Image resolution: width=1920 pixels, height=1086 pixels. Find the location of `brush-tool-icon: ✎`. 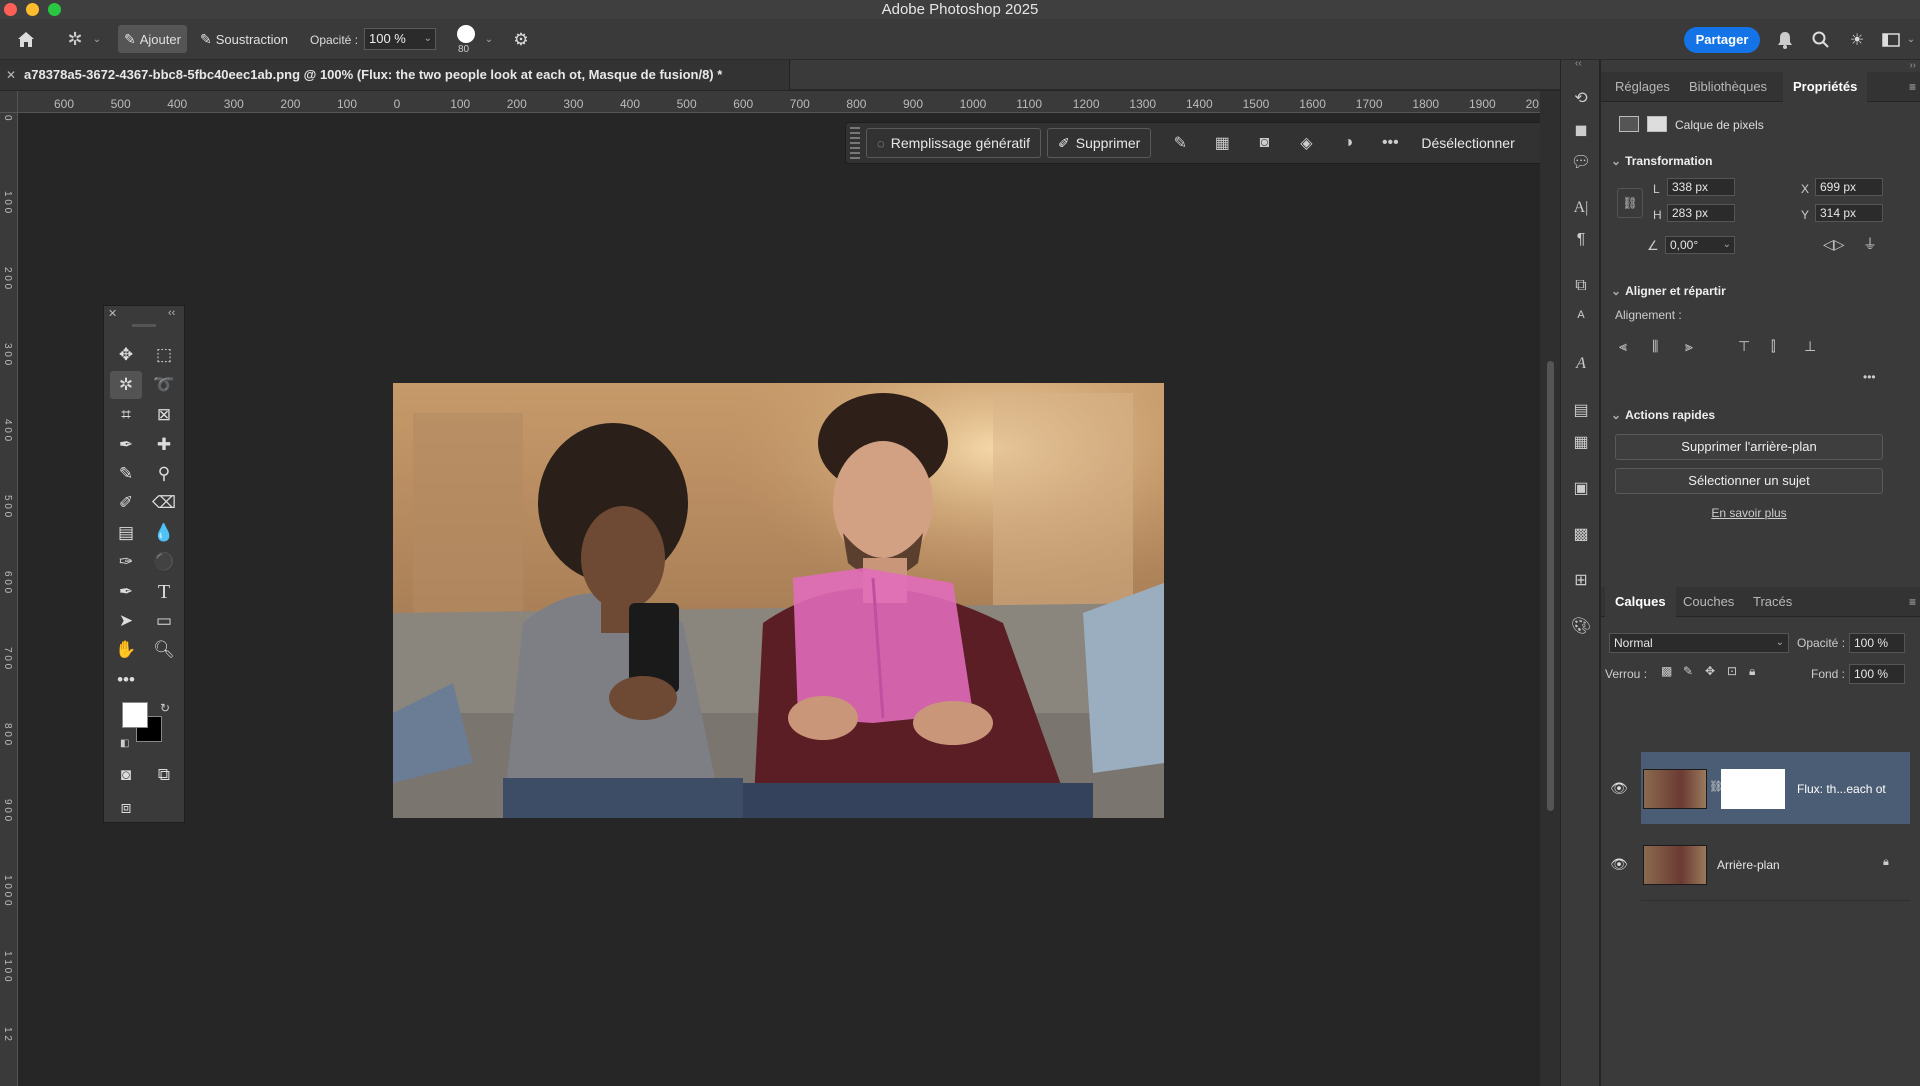

brush-tool-icon: ✎ is located at coordinates (126, 474).